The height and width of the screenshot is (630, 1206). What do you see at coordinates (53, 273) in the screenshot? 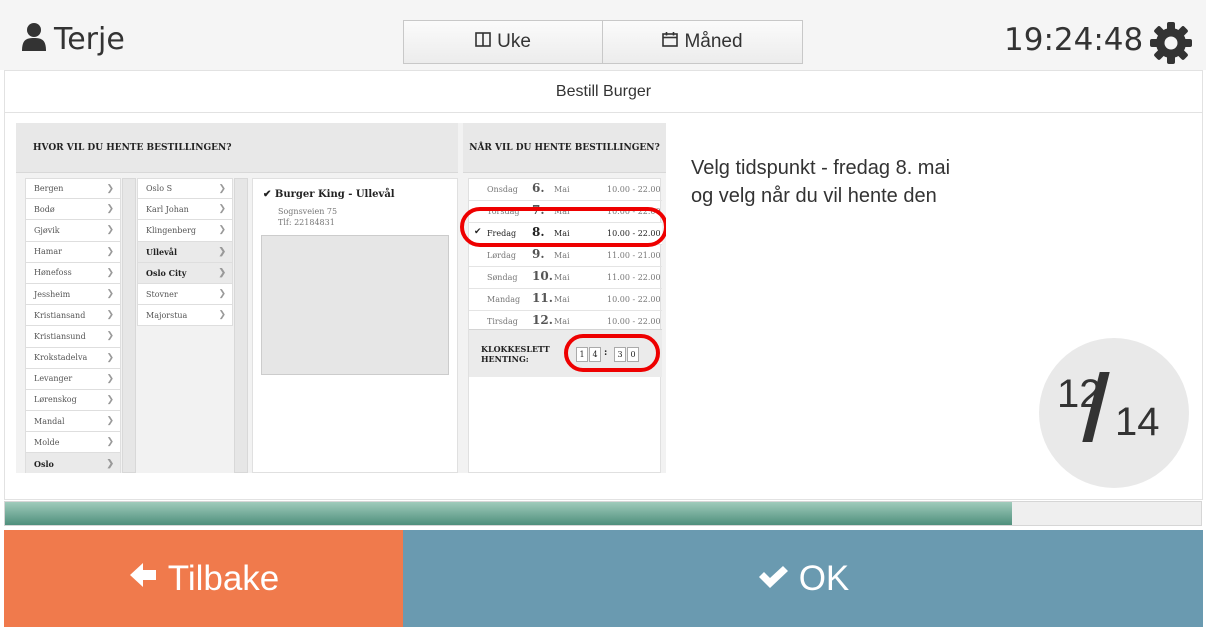
I see `city-label: Hønefoss` at bounding box center [53, 273].